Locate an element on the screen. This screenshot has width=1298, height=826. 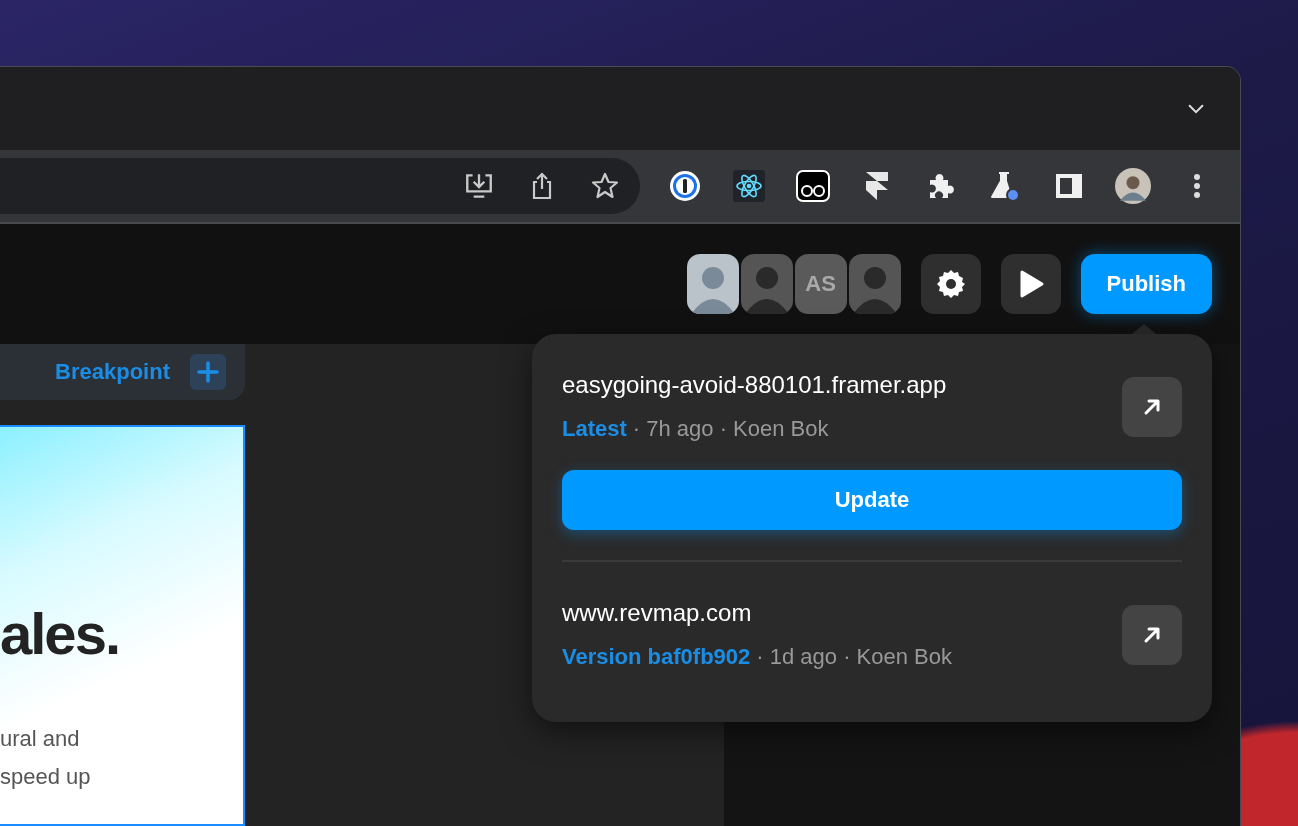
version-details: · 1d ago · Koen Bok is located at coordinates (854, 657).